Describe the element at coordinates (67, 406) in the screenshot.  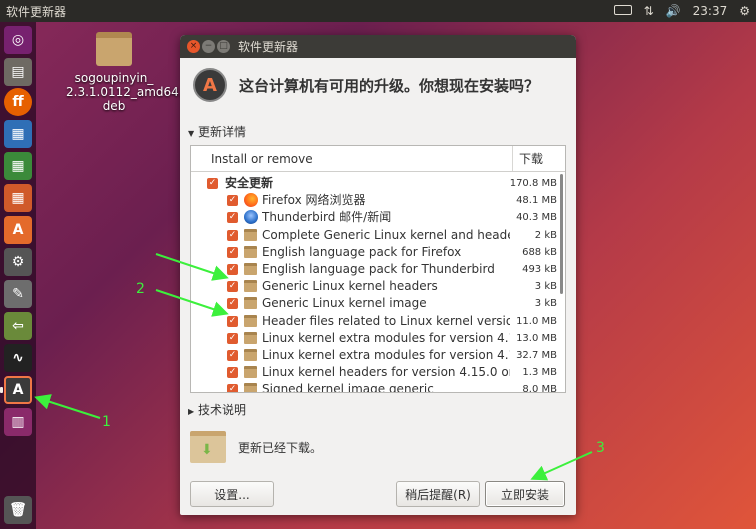
I see `arrow-to-launcher-icon` at that location.